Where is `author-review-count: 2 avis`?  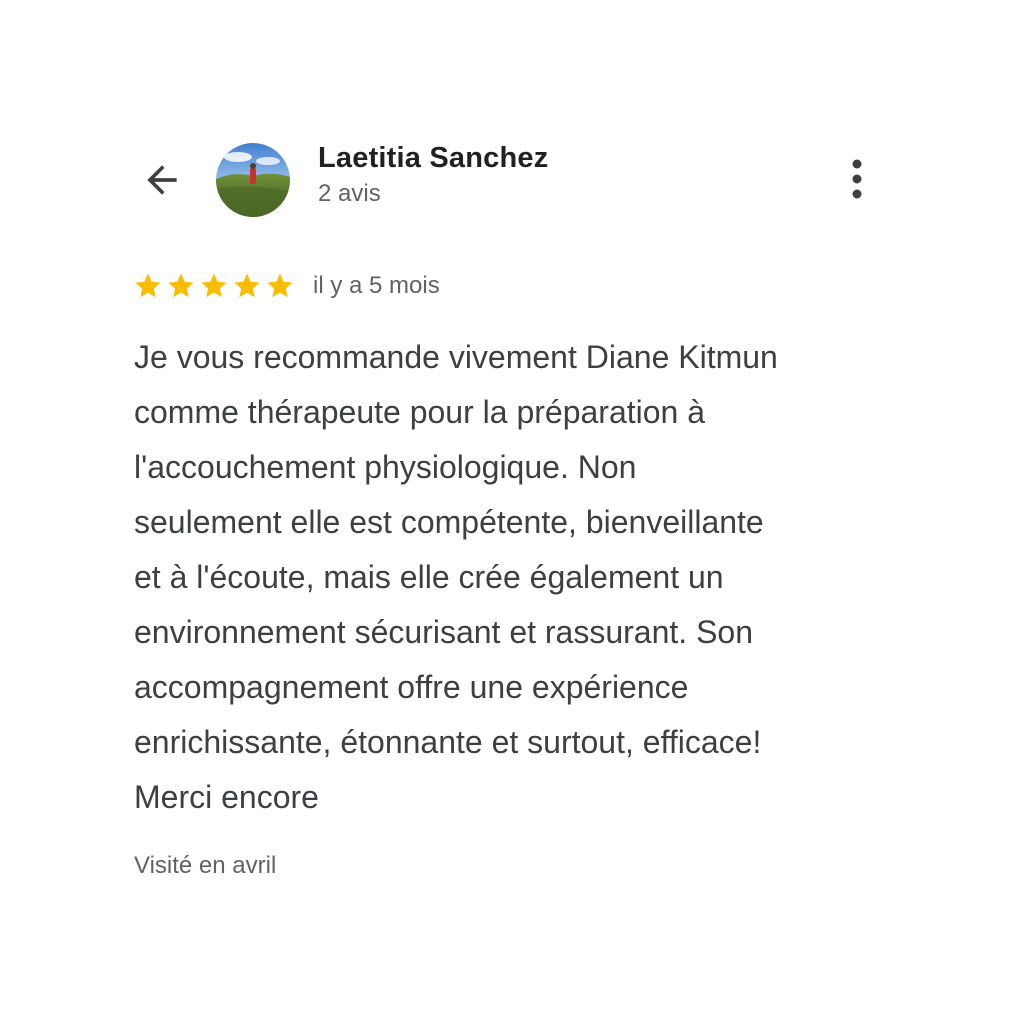 author-review-count: 2 avis is located at coordinates (349, 193).